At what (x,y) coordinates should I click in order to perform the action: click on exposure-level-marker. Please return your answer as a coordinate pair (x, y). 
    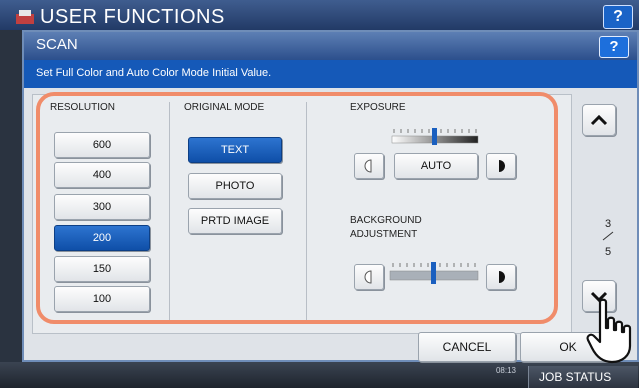
    Looking at the image, I should click on (434, 136).